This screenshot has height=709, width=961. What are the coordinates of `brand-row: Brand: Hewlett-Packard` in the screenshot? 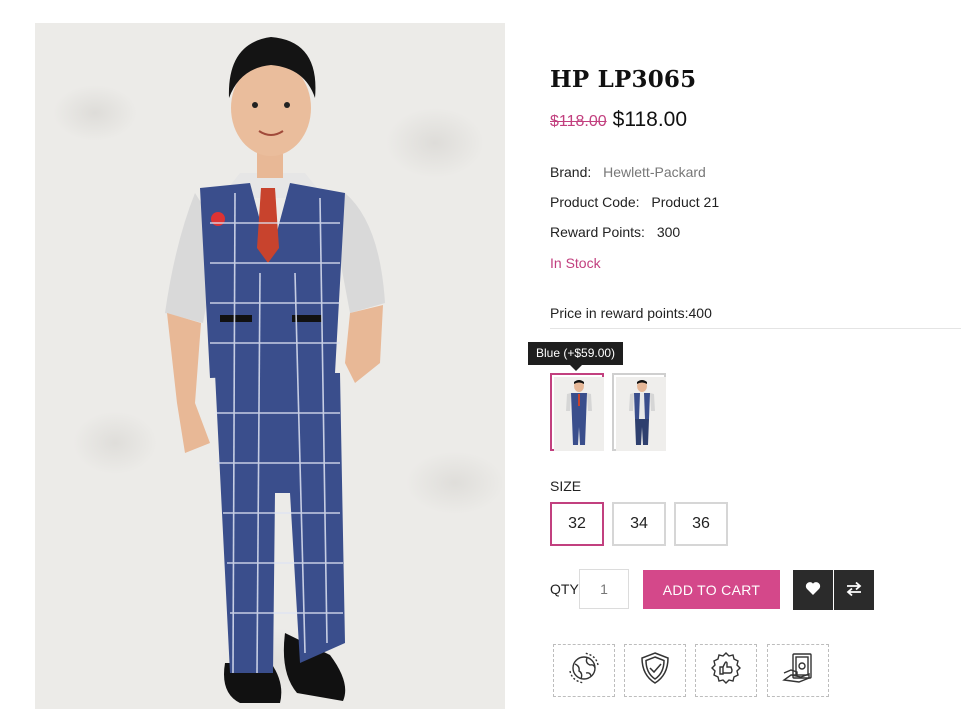 It's located at (628, 172).